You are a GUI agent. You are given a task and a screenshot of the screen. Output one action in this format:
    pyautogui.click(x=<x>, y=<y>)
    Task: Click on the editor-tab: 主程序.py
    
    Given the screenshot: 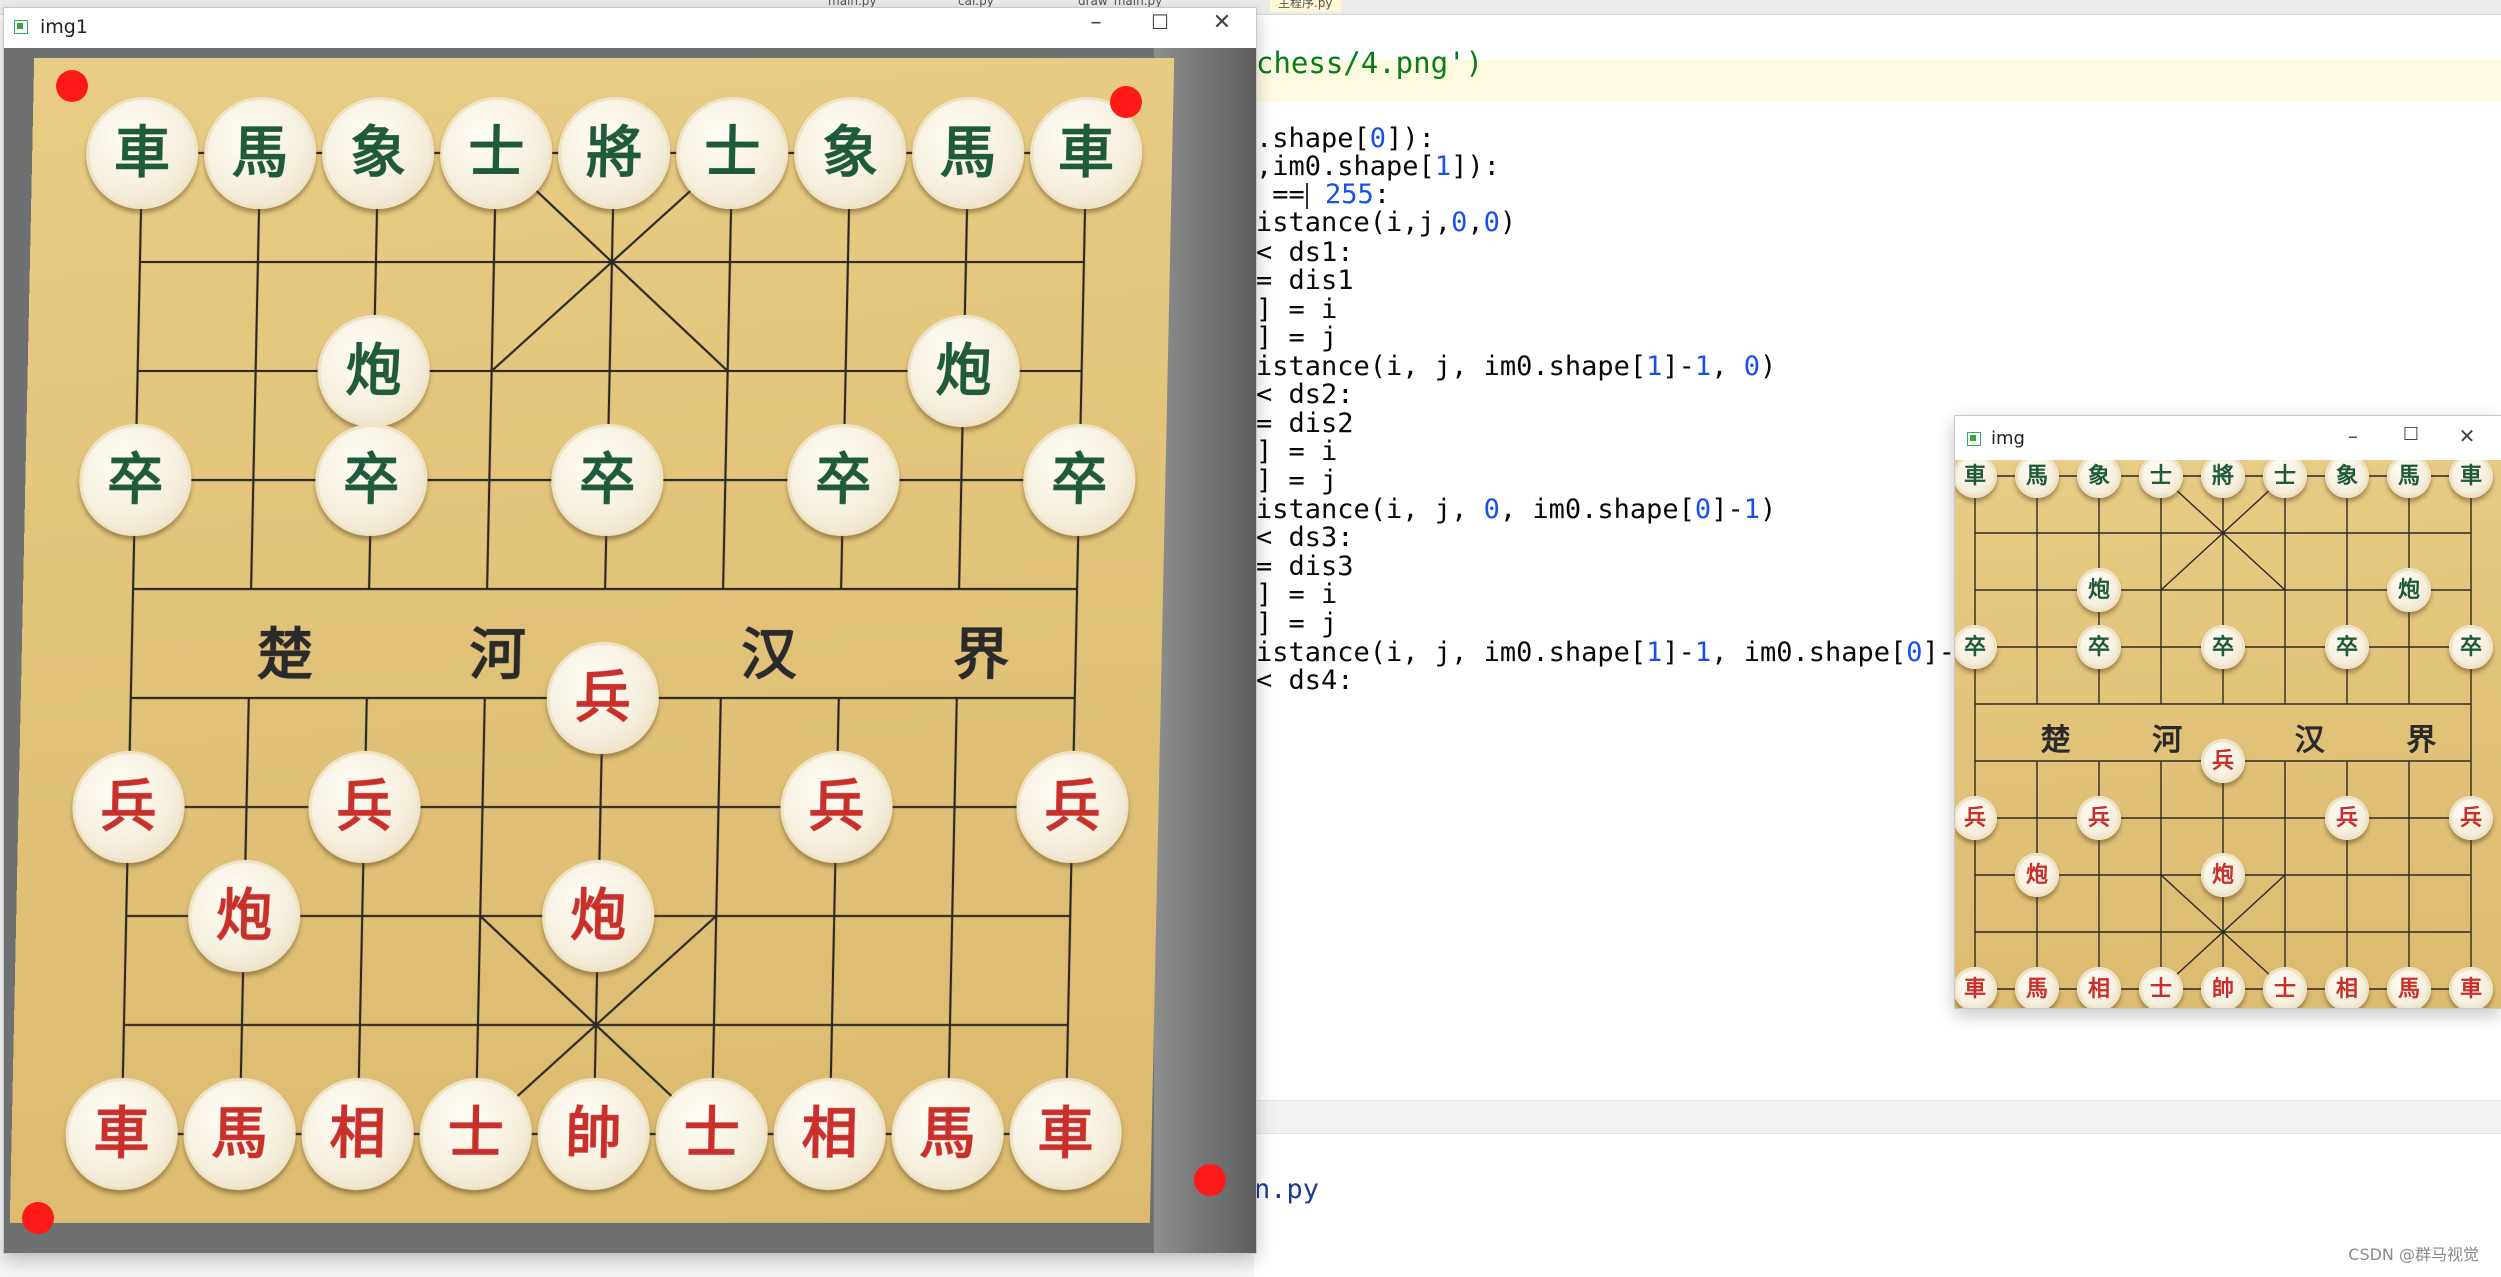 What is the action you would take?
    pyautogui.click(x=1305, y=6)
    